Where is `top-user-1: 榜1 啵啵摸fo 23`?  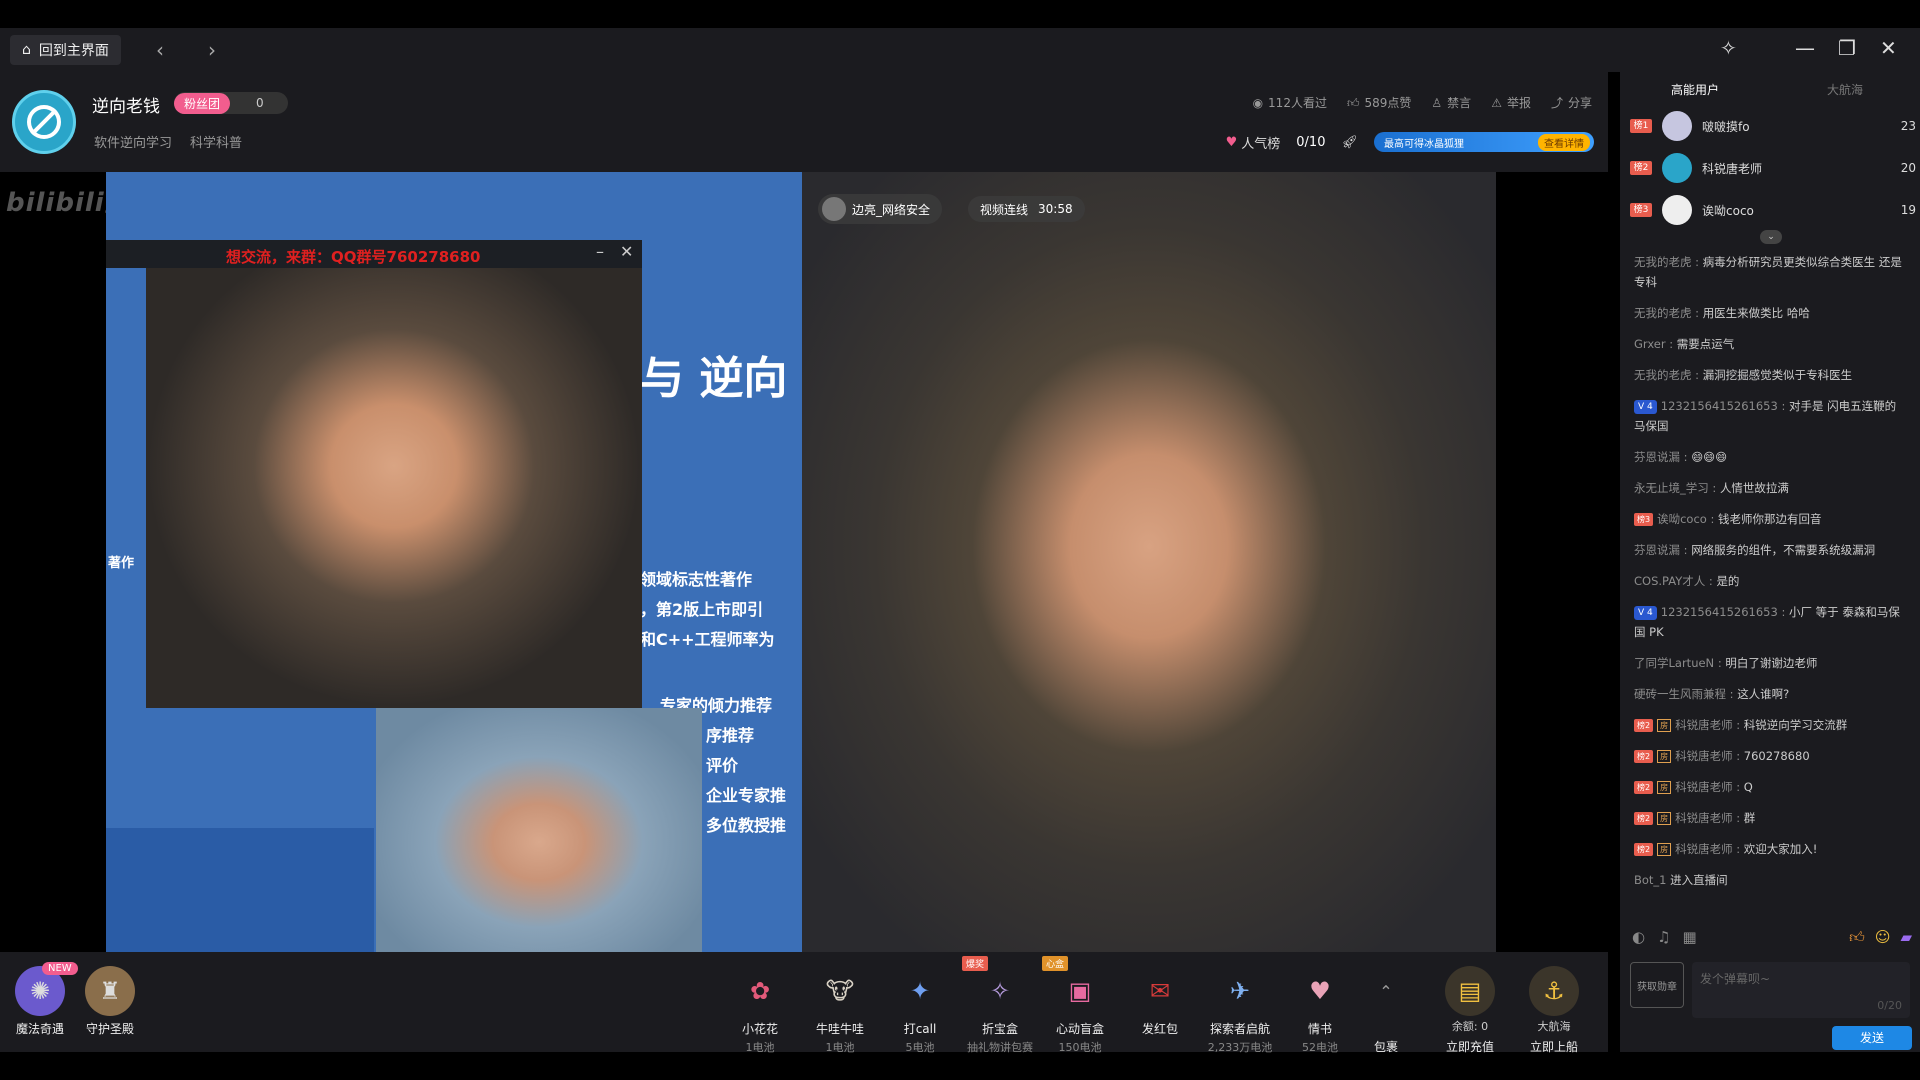 top-user-1: 榜1 啵啵摸fo 23 is located at coordinates (1773, 126).